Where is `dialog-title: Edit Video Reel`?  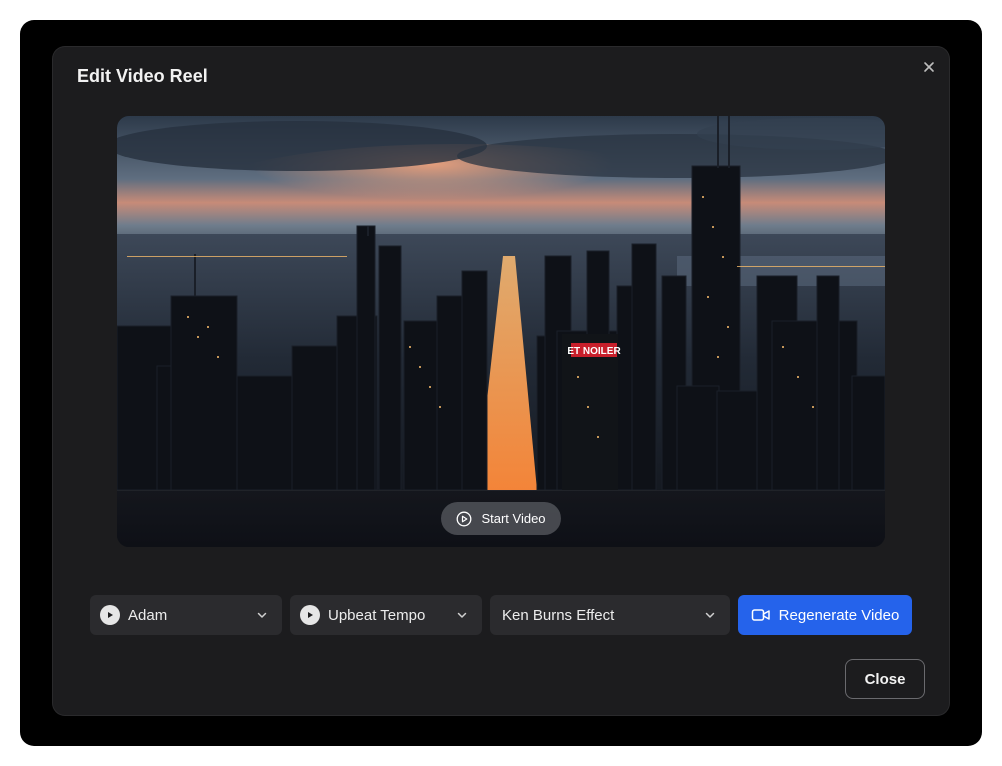
dialog-title: Edit Video Reel is located at coordinates (142, 76).